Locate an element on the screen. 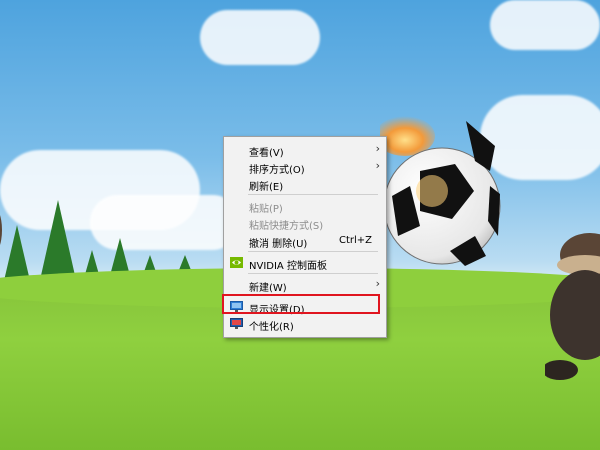  menu-item-label: 排序方式(O) is located at coordinates (277, 170).